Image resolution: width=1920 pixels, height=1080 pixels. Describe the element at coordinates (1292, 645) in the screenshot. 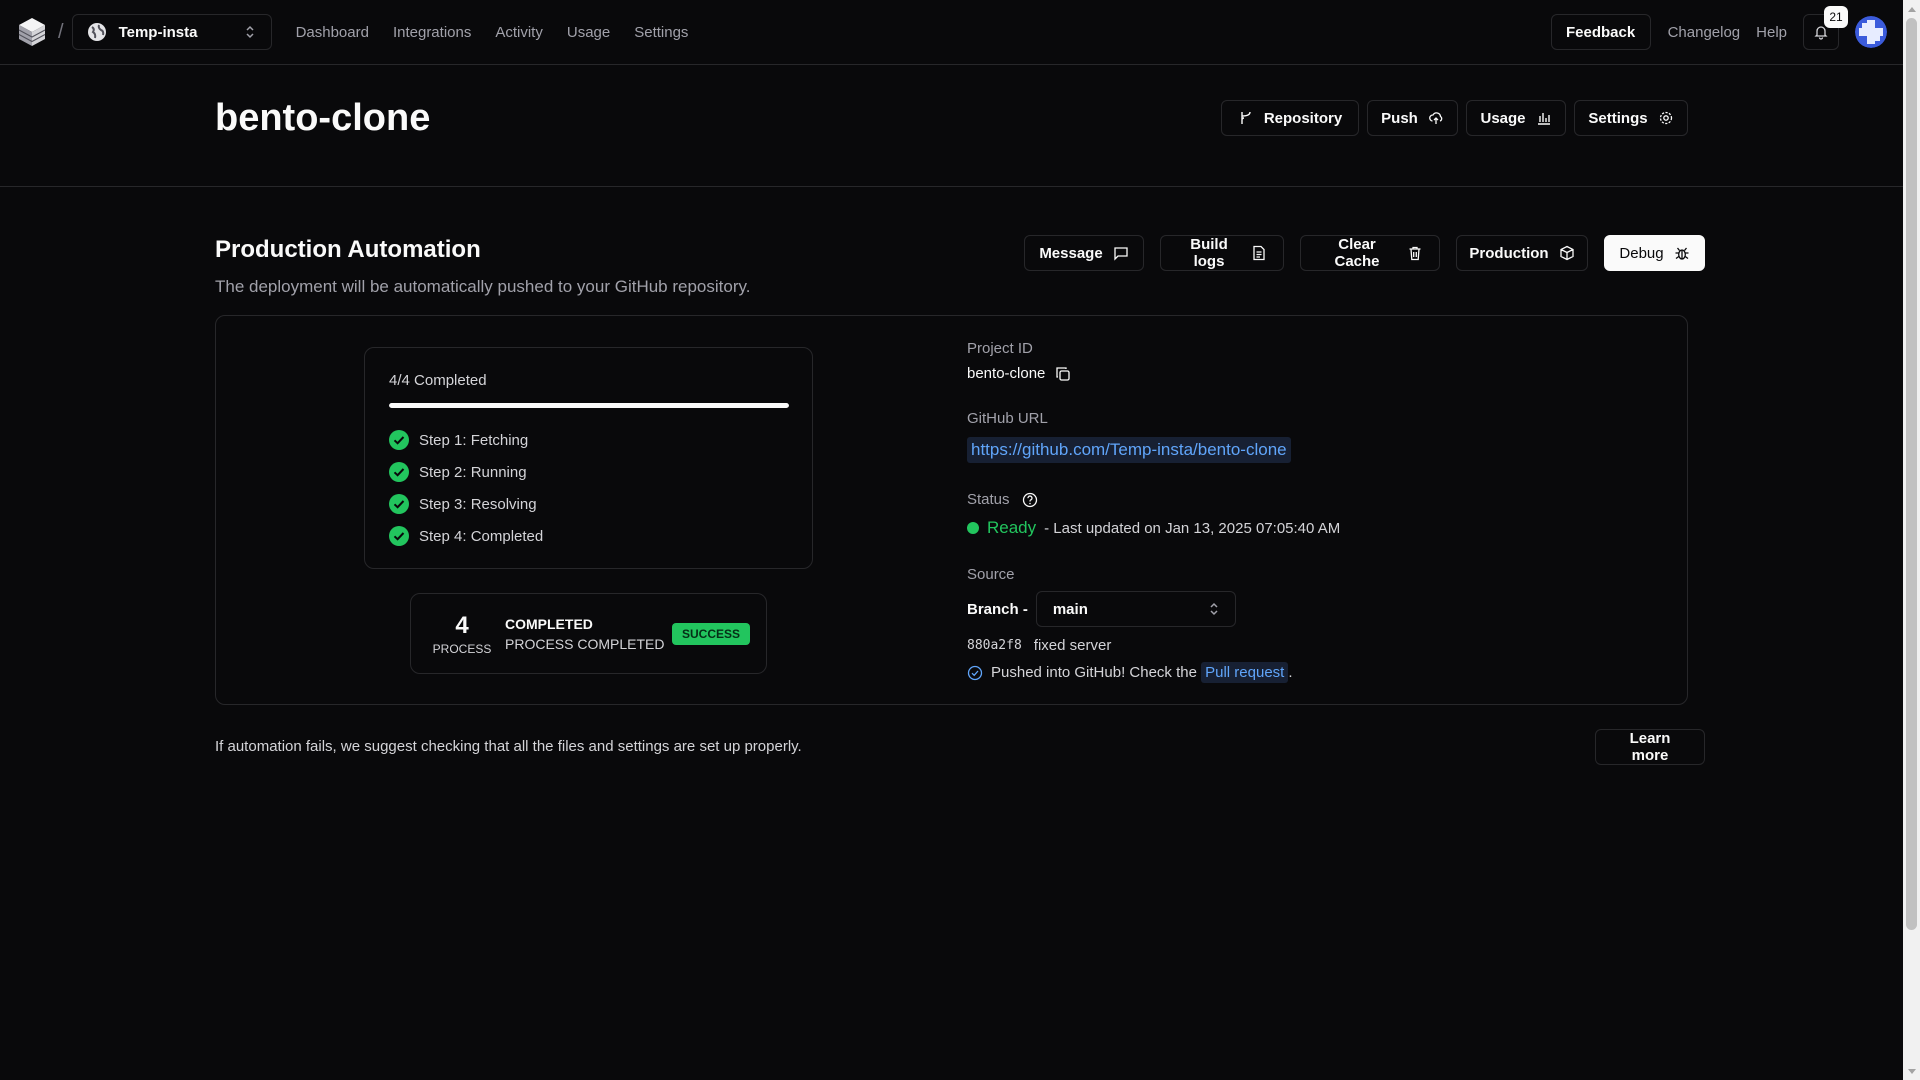

I see `commit-row: 880a2f8 fixed server` at that location.